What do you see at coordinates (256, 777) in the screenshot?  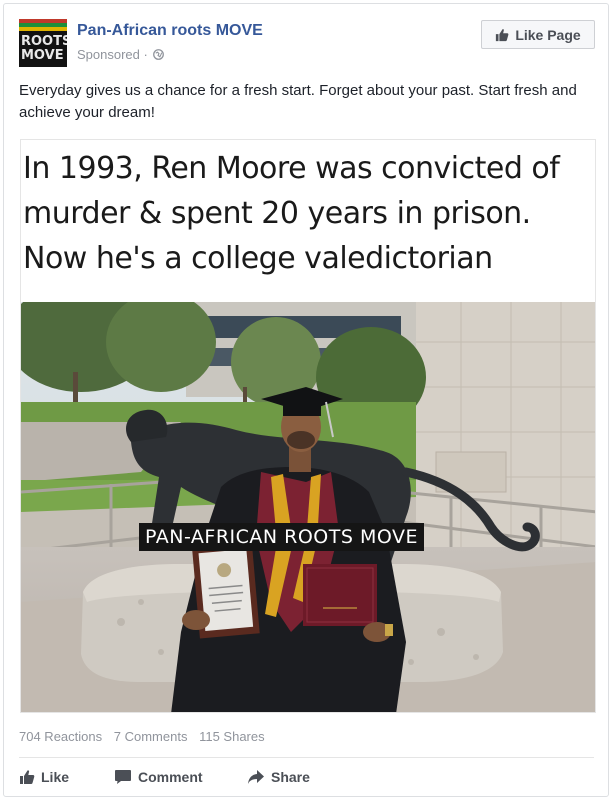 I see `share-arrow-icon` at bounding box center [256, 777].